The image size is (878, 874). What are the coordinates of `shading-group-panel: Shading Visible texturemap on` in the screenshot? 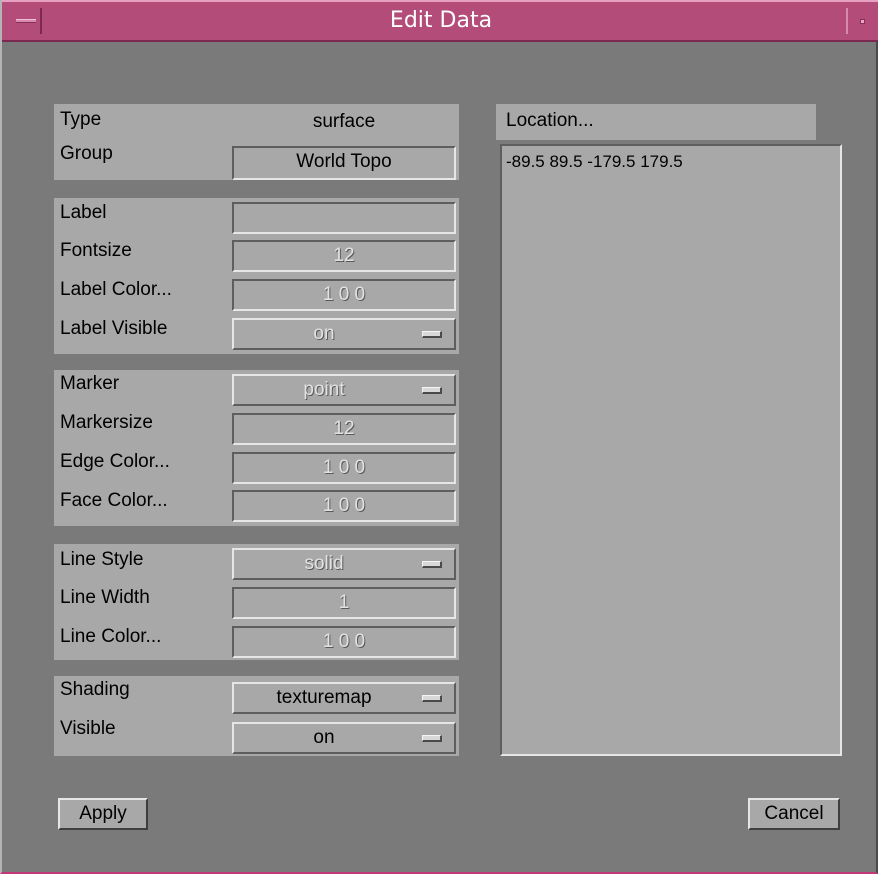 It's located at (256, 716).